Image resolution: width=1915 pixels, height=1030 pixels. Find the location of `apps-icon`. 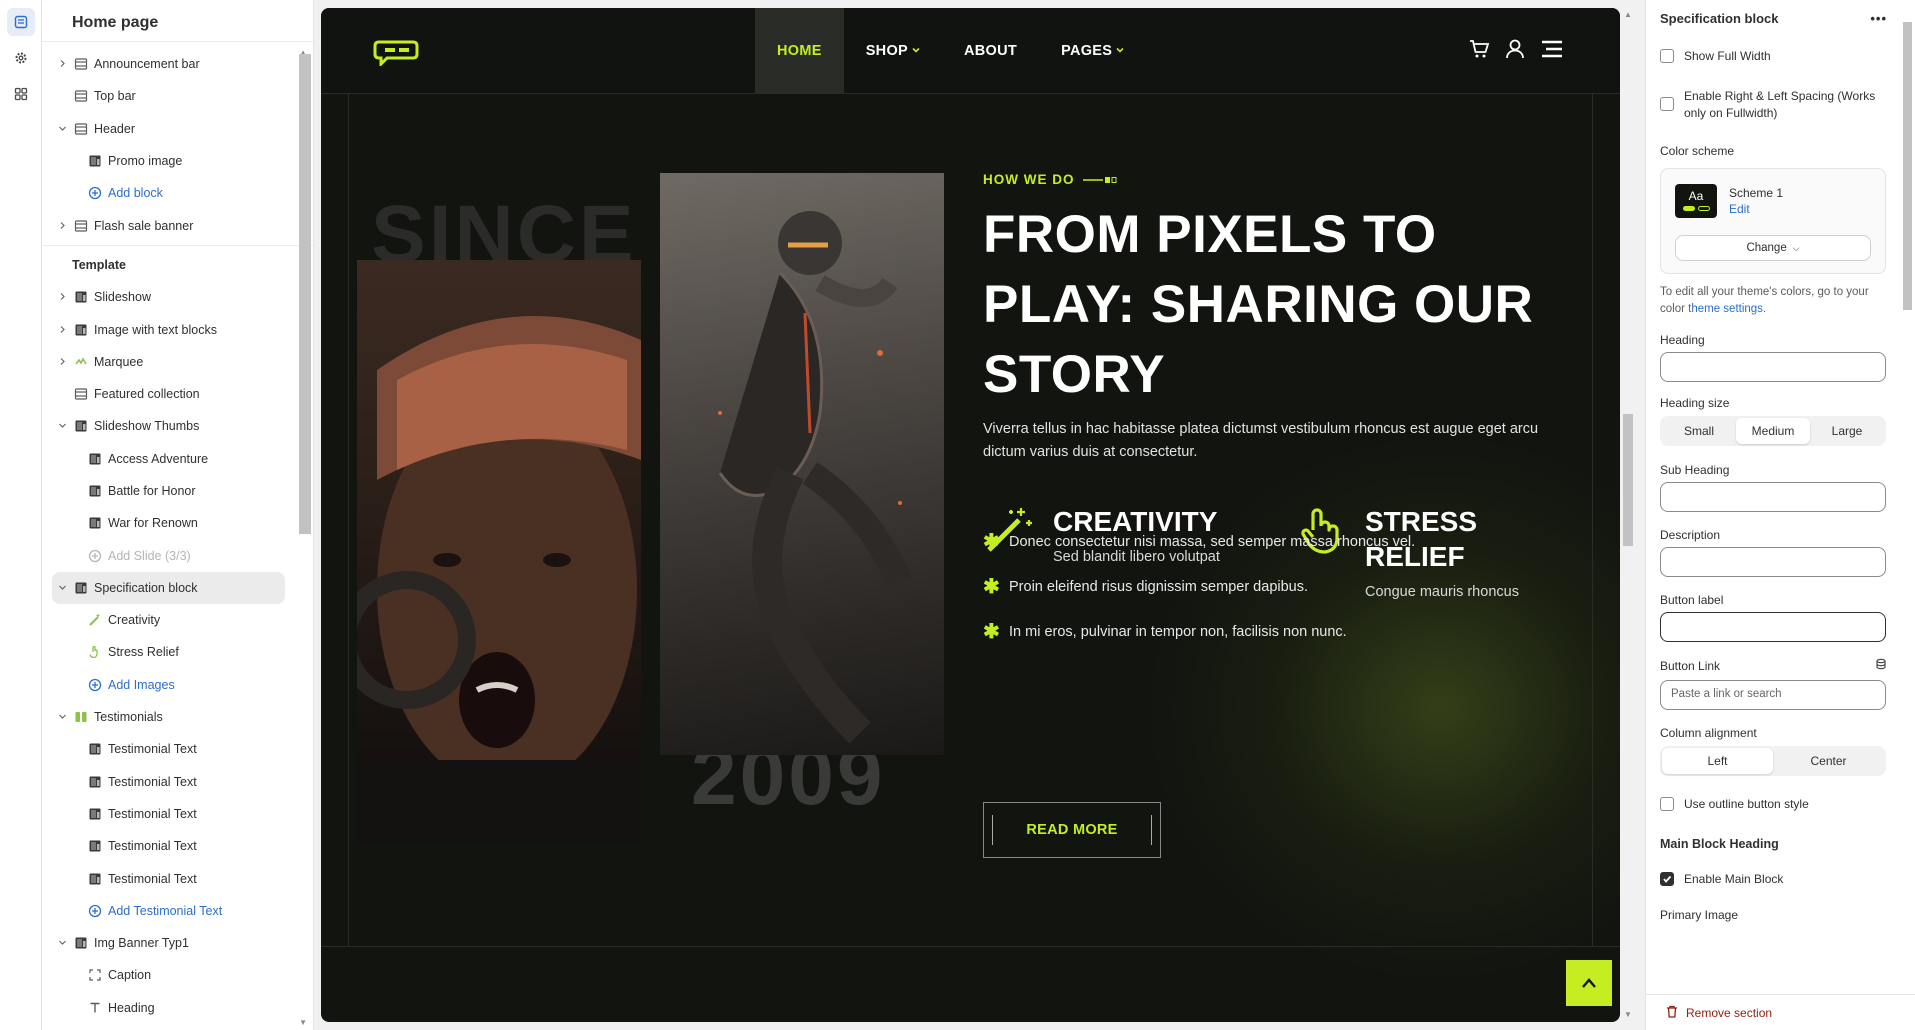

apps-icon is located at coordinates (21, 94).